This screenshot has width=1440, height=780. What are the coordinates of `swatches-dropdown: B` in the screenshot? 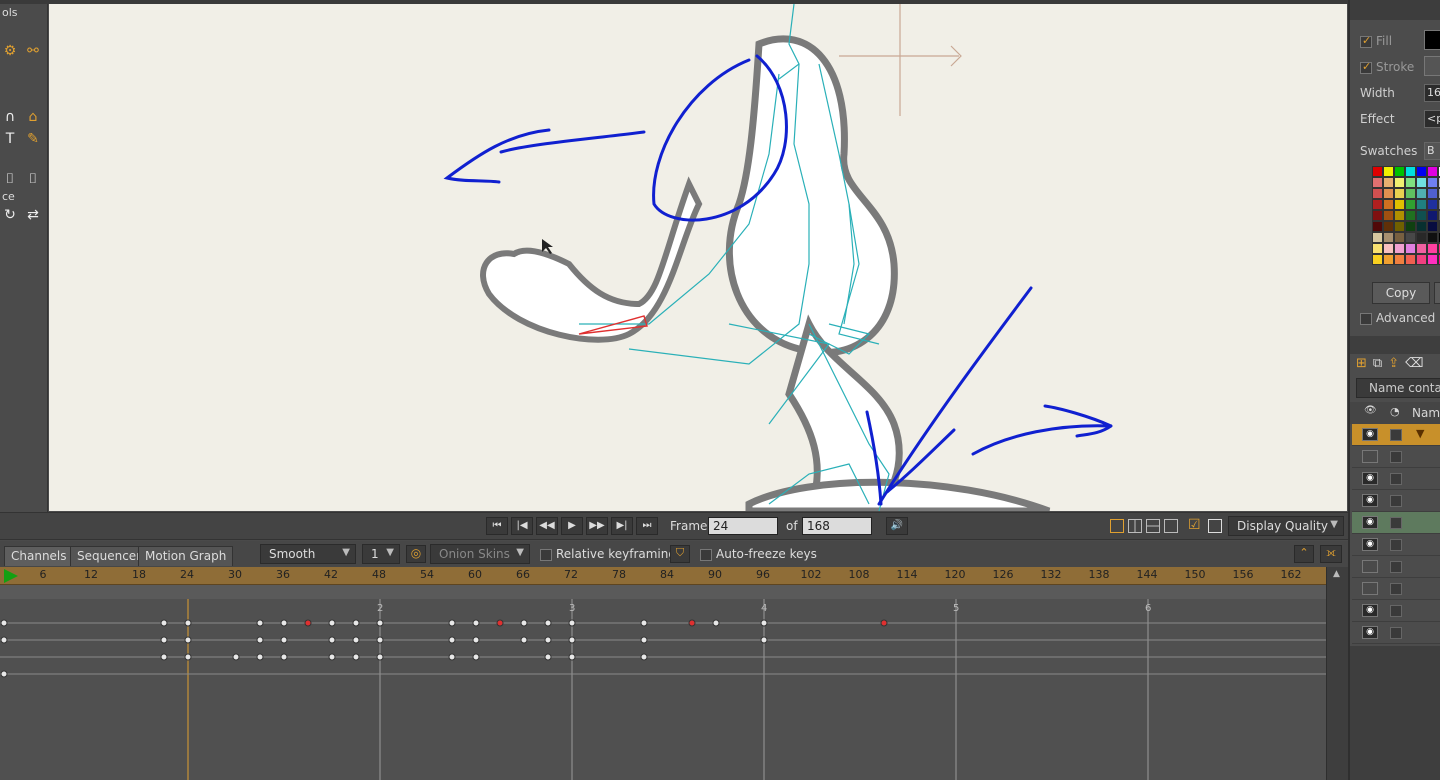 It's located at (1432, 151).